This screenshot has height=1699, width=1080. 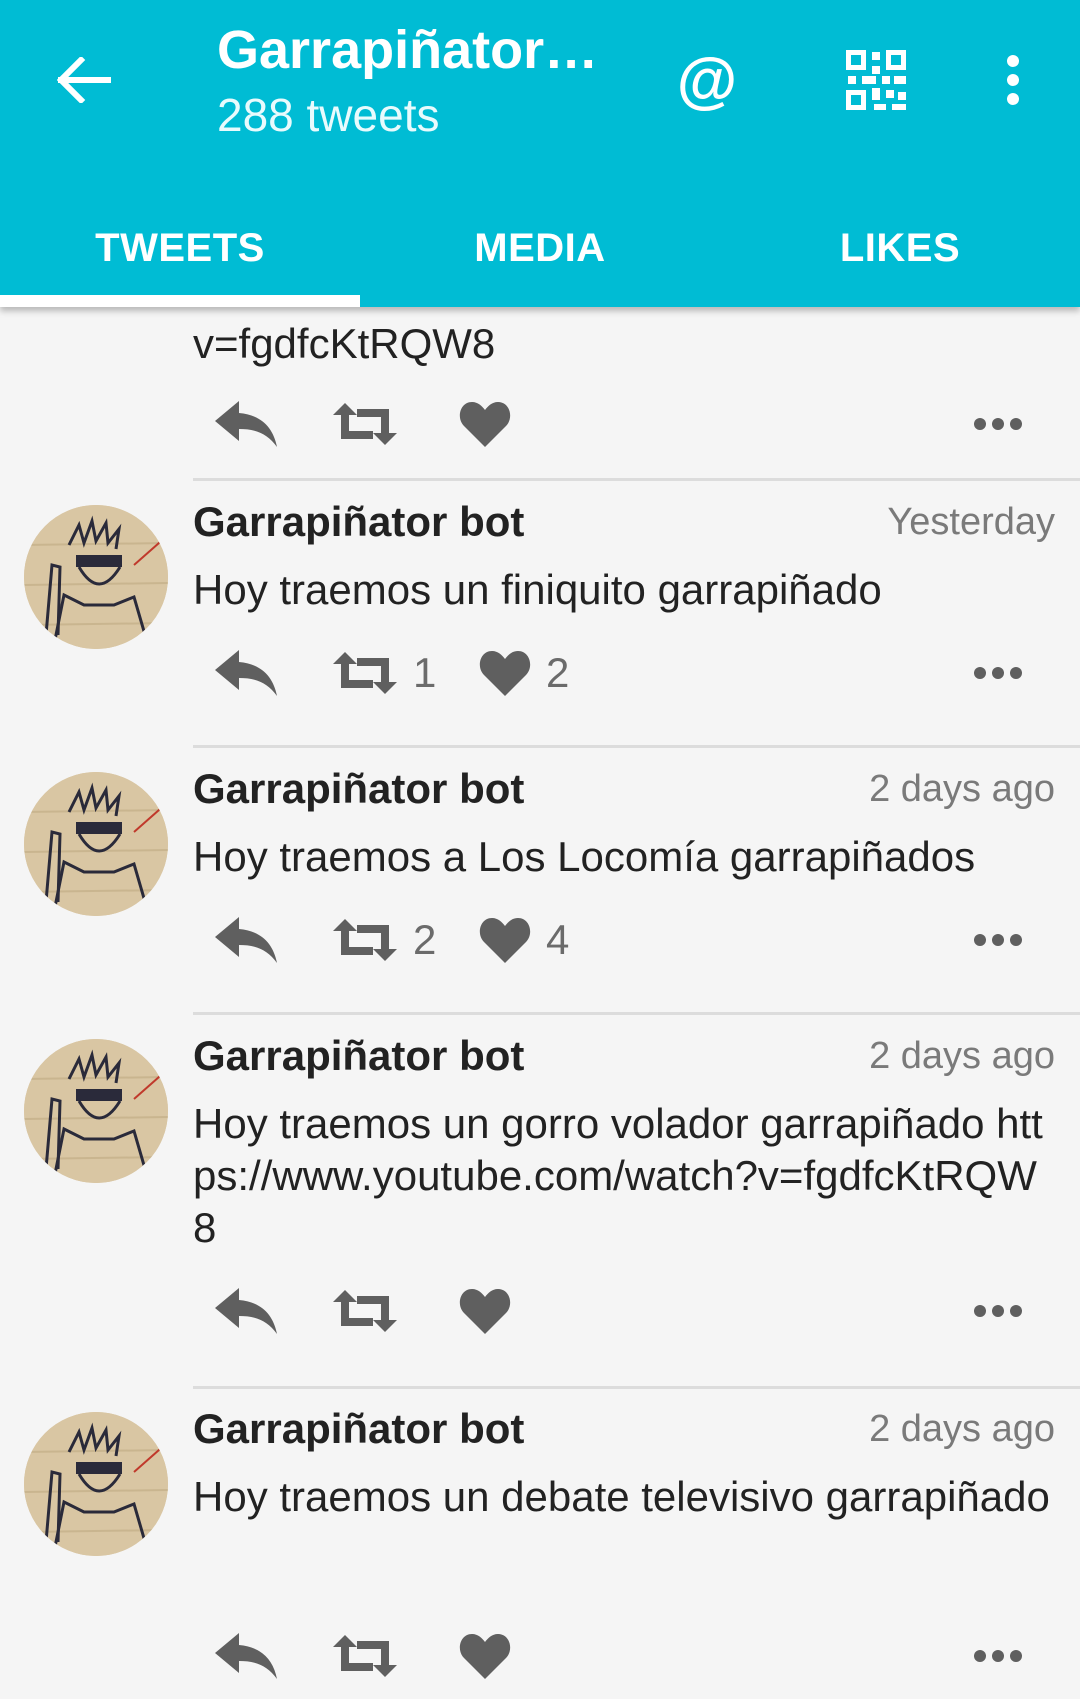 I want to click on tweet-text: Hoy traemos un finiquito garrapiñado, so click(x=537, y=589).